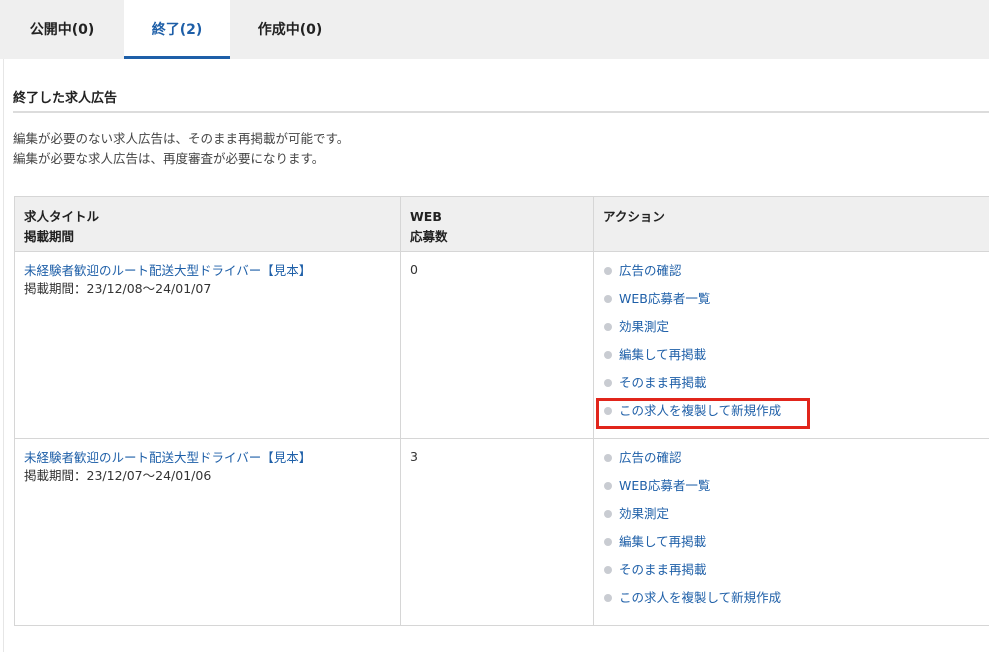 The image size is (989, 652). Describe the element at coordinates (426, 216) in the screenshot. I see `header-web: WEB` at that location.